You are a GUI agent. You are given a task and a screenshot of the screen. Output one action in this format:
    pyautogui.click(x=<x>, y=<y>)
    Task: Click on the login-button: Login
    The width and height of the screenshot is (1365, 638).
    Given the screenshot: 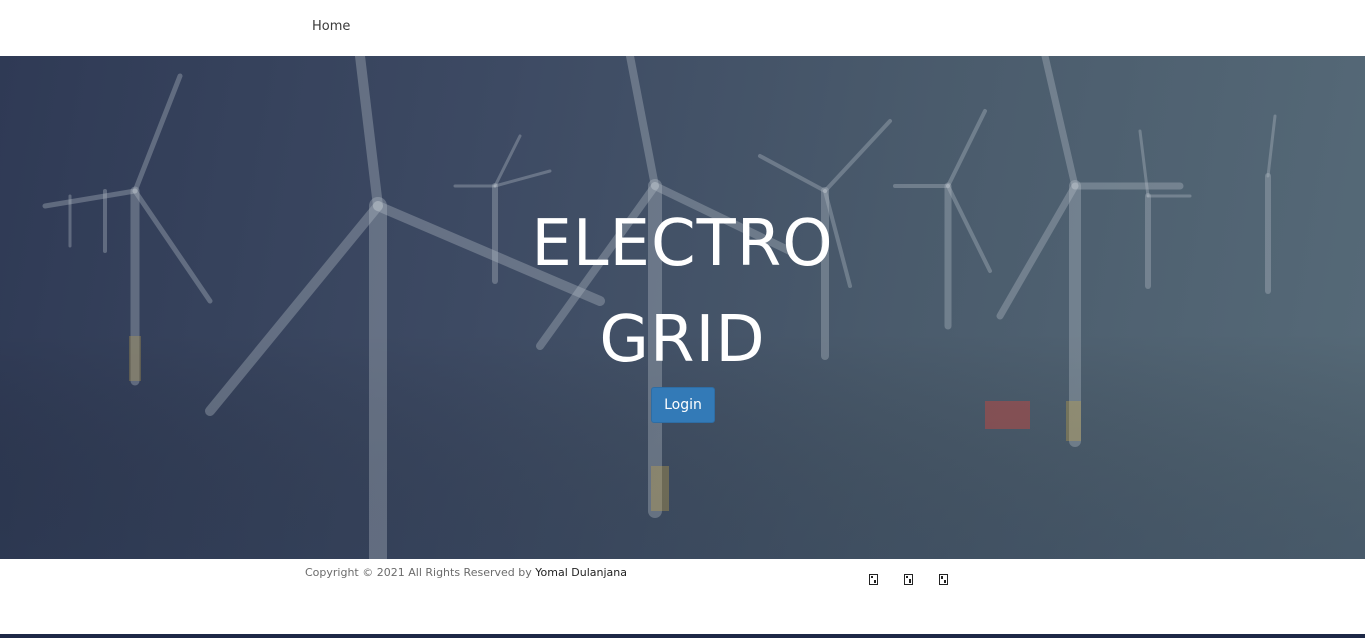 What is the action you would take?
    pyautogui.click(x=683, y=405)
    